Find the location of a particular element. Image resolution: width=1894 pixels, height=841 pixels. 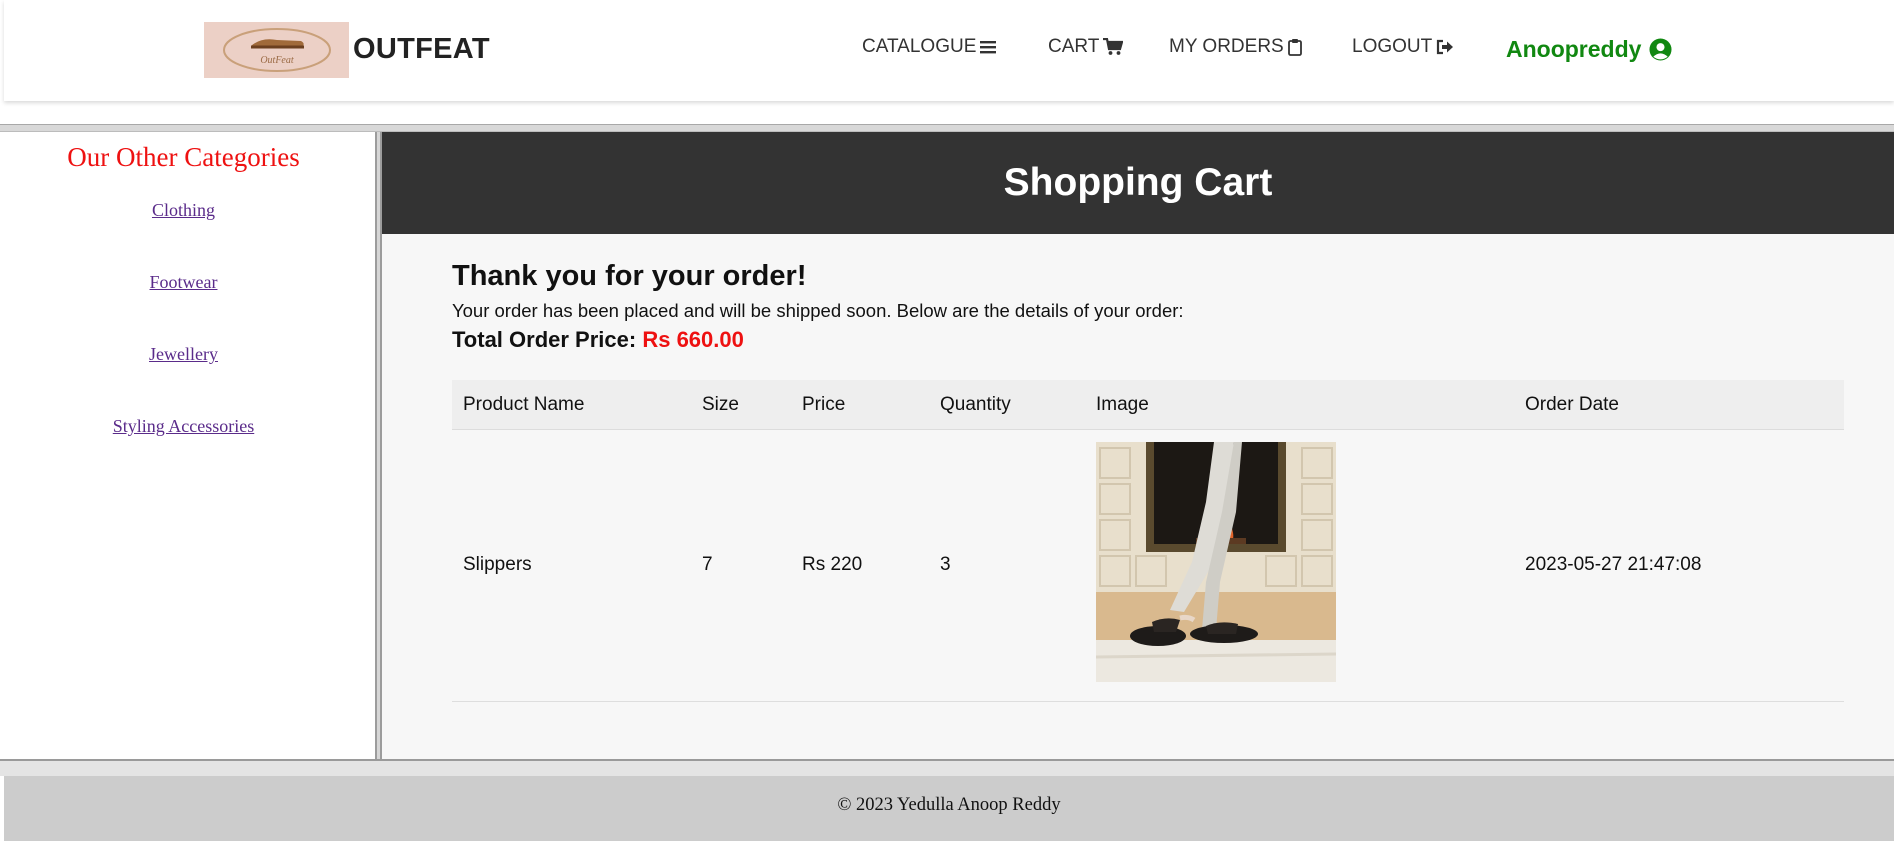

column-header-size: Size is located at coordinates (720, 404).